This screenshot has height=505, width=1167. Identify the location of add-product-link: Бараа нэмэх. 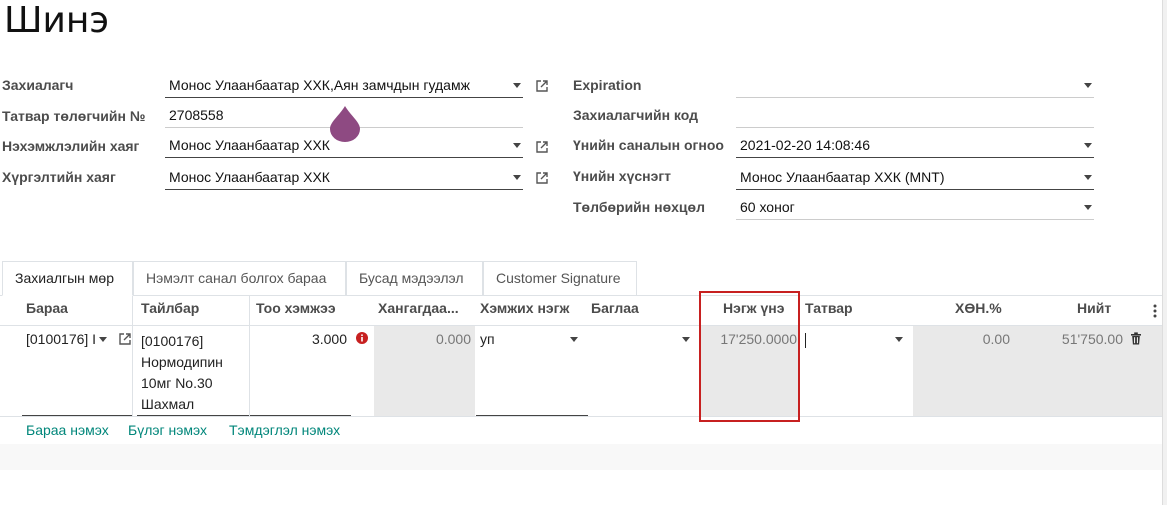
(67, 430).